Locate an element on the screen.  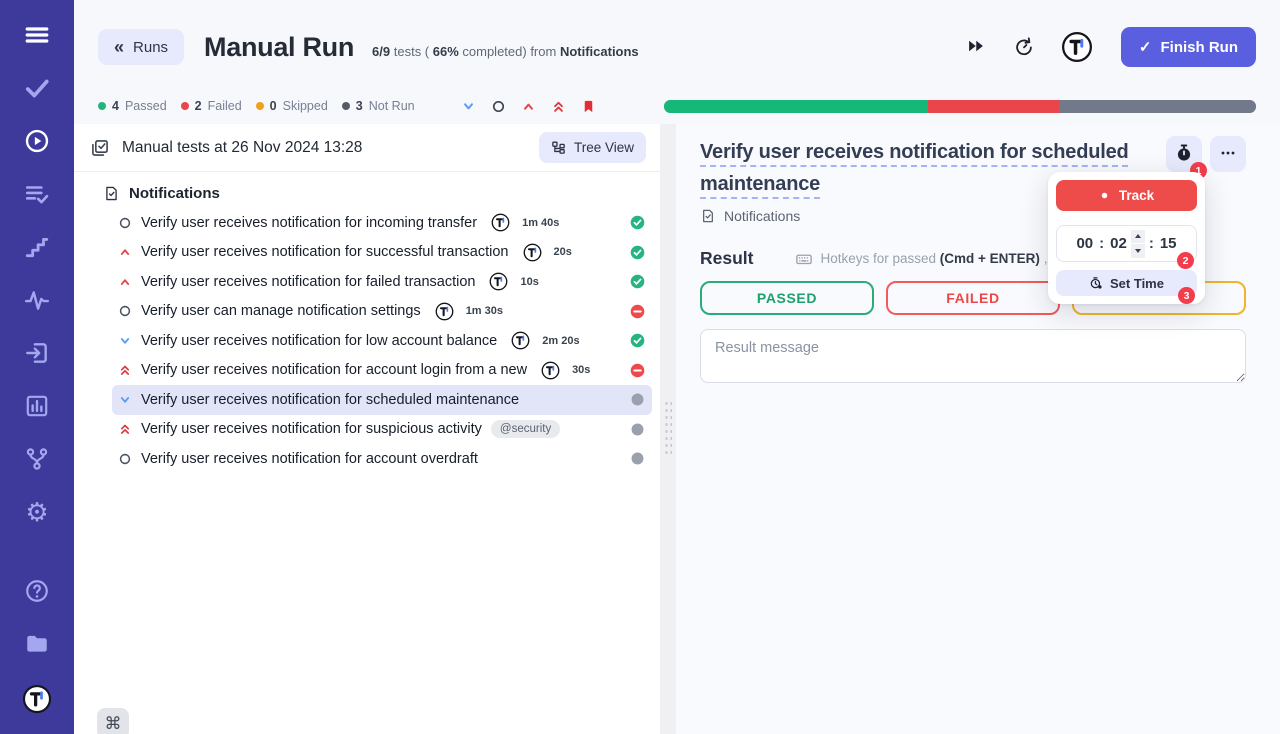
failed-button: FAILED is located at coordinates (973, 298).